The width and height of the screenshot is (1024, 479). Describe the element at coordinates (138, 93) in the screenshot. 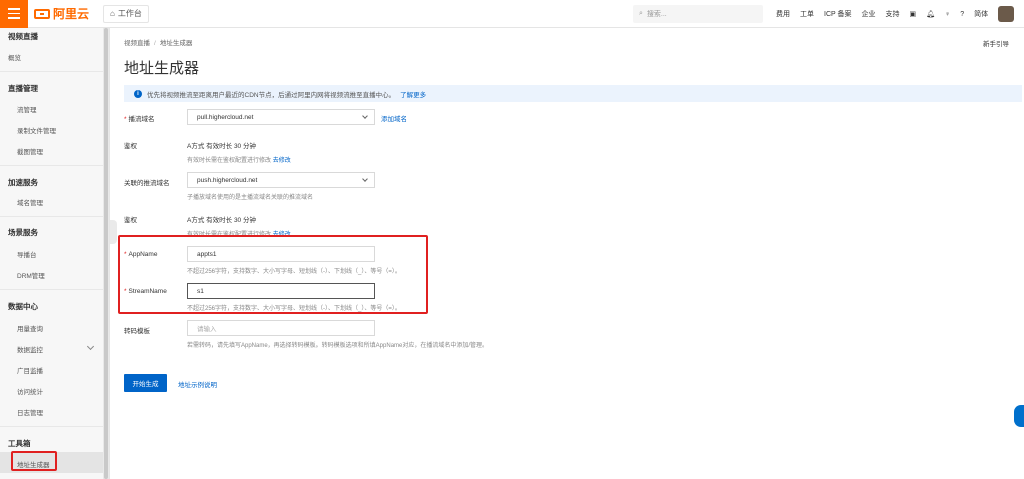

I see `info-icon: i` at that location.